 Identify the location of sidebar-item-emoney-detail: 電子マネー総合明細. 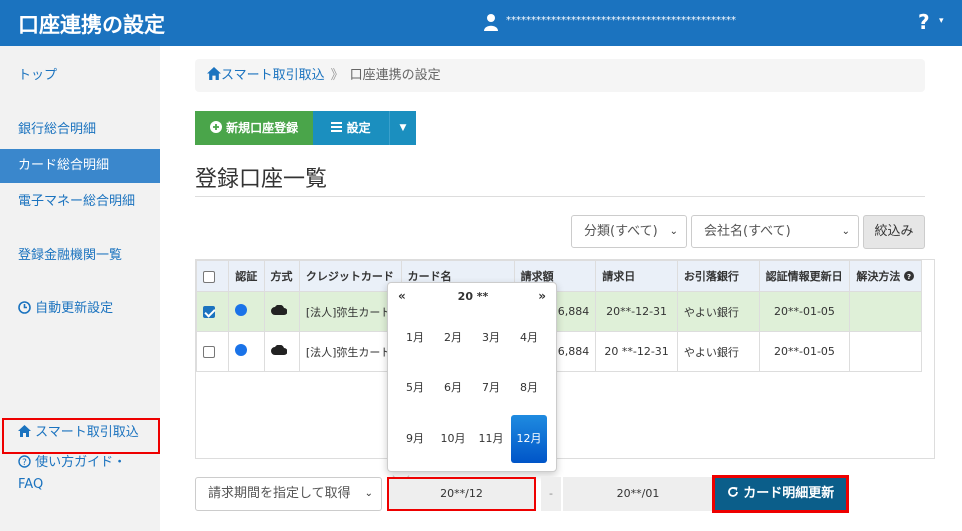
(80, 202).